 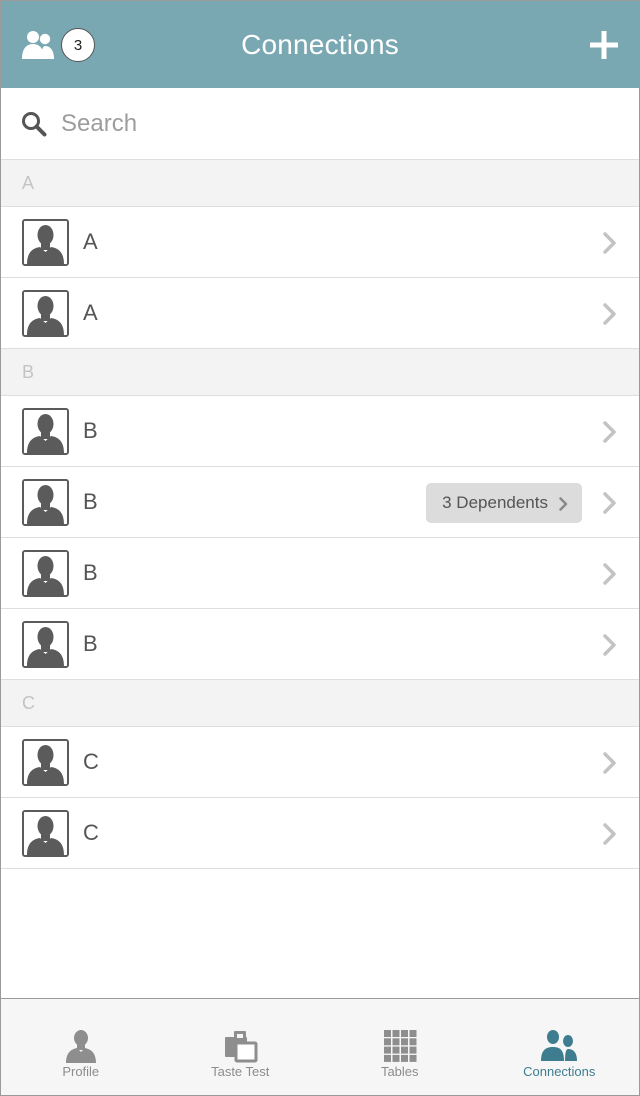 I want to click on tab-bar: Profile Taste Test Tables Connections, so click(x=320, y=1046).